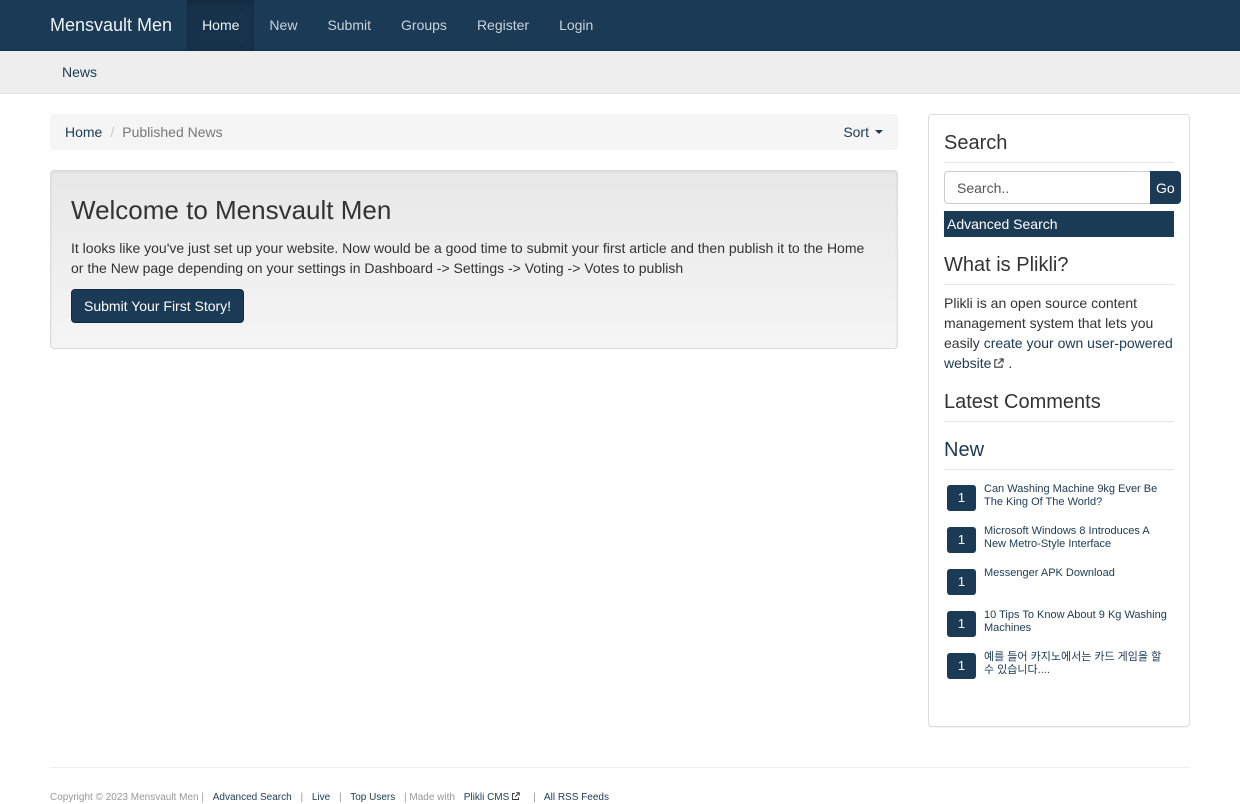 The image size is (1240, 804). I want to click on list-item: 1 Messenger APK Download, so click(1059, 581).